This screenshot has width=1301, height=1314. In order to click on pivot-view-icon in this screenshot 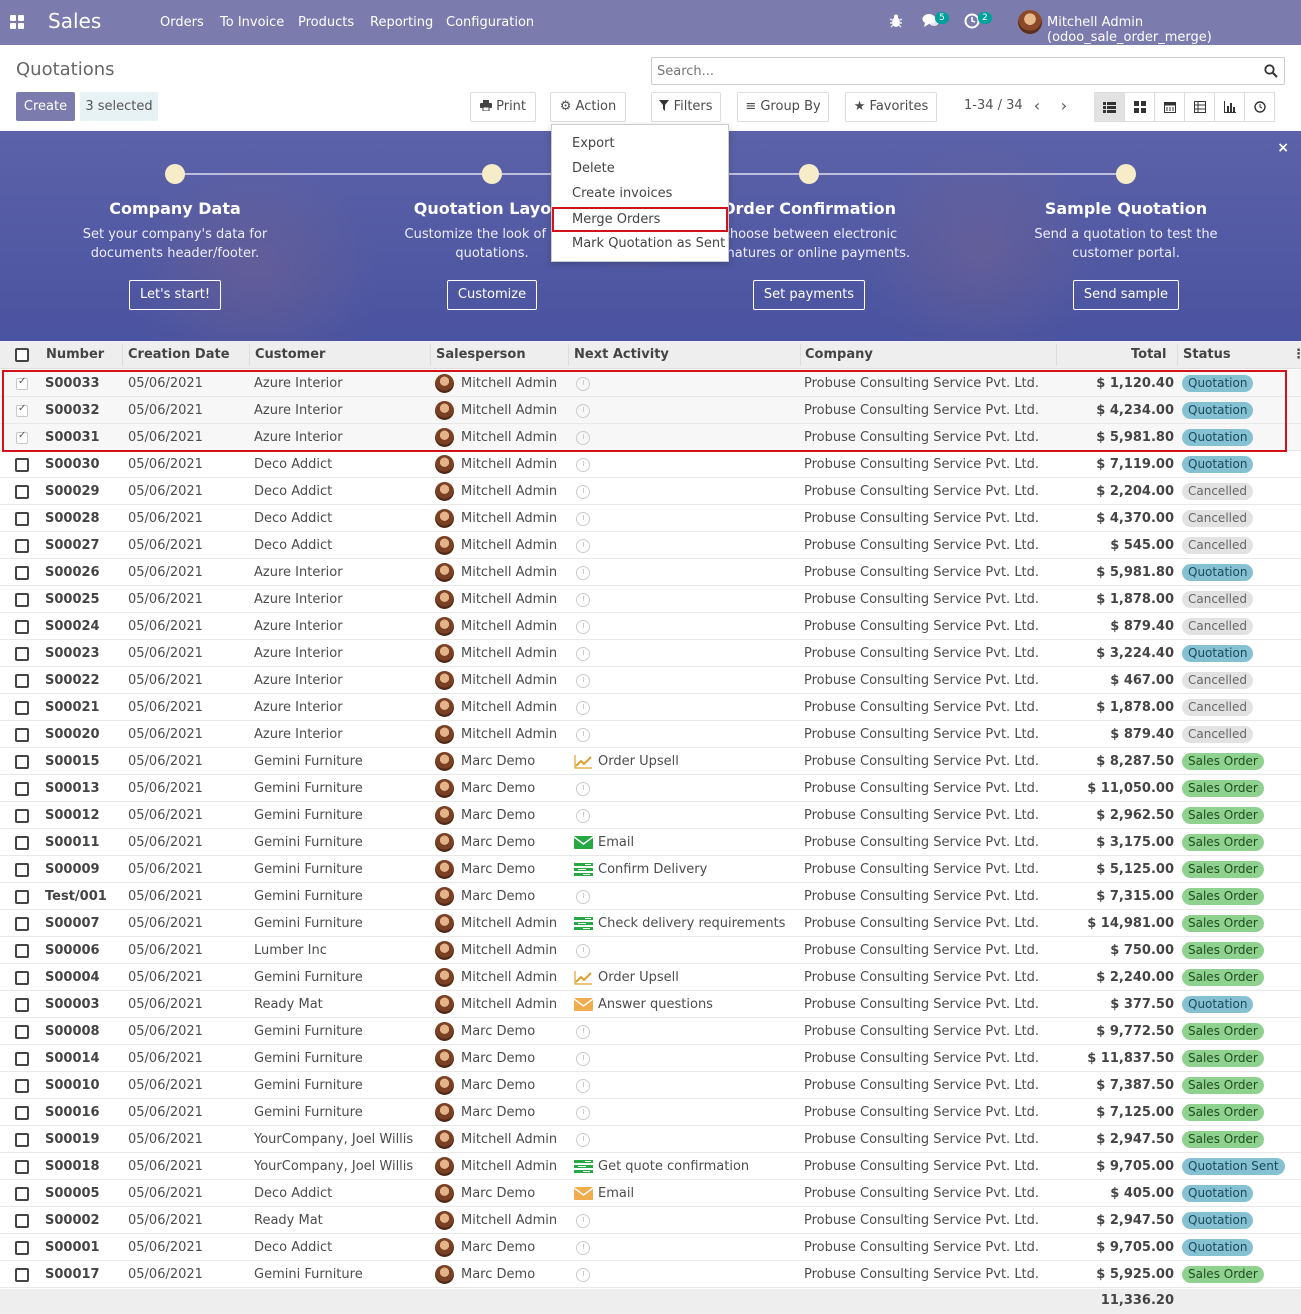, I will do `click(1199, 107)`.